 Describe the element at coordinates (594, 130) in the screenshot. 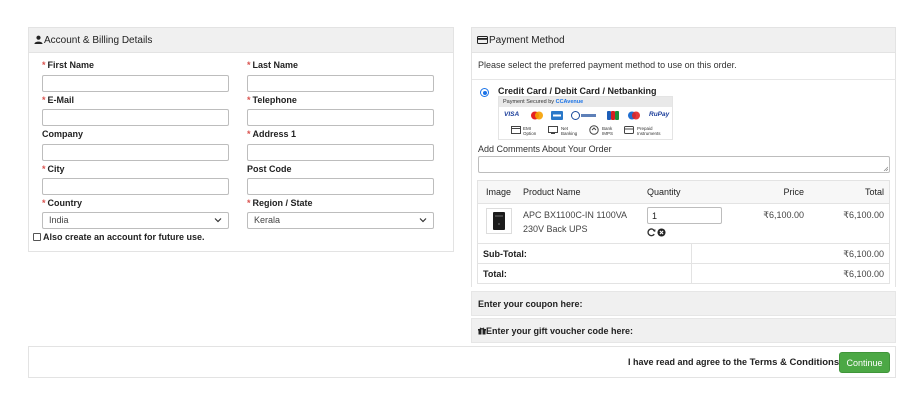

I see `bank-imps-icon` at that location.